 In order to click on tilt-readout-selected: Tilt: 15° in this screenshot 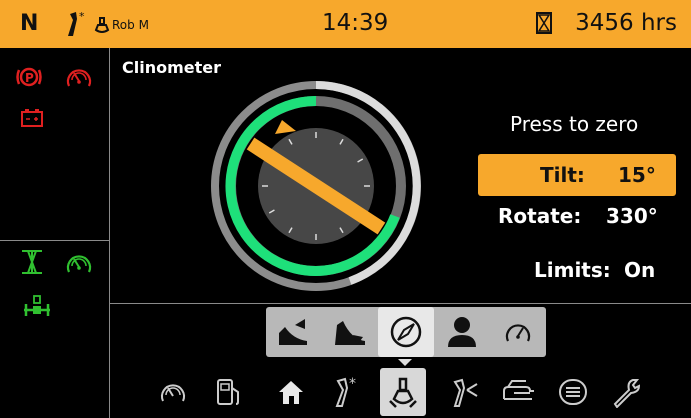, I will do `click(577, 175)`.